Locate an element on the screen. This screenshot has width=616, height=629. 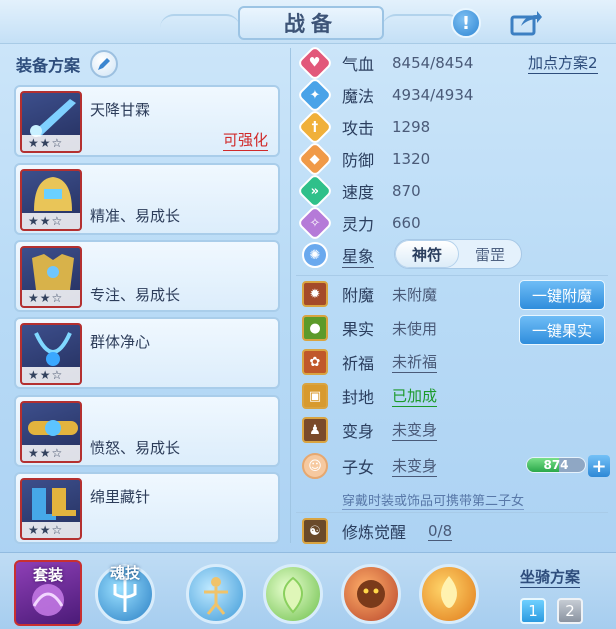
attr-label: 修炼觉醒 is located at coordinates (374, 532).